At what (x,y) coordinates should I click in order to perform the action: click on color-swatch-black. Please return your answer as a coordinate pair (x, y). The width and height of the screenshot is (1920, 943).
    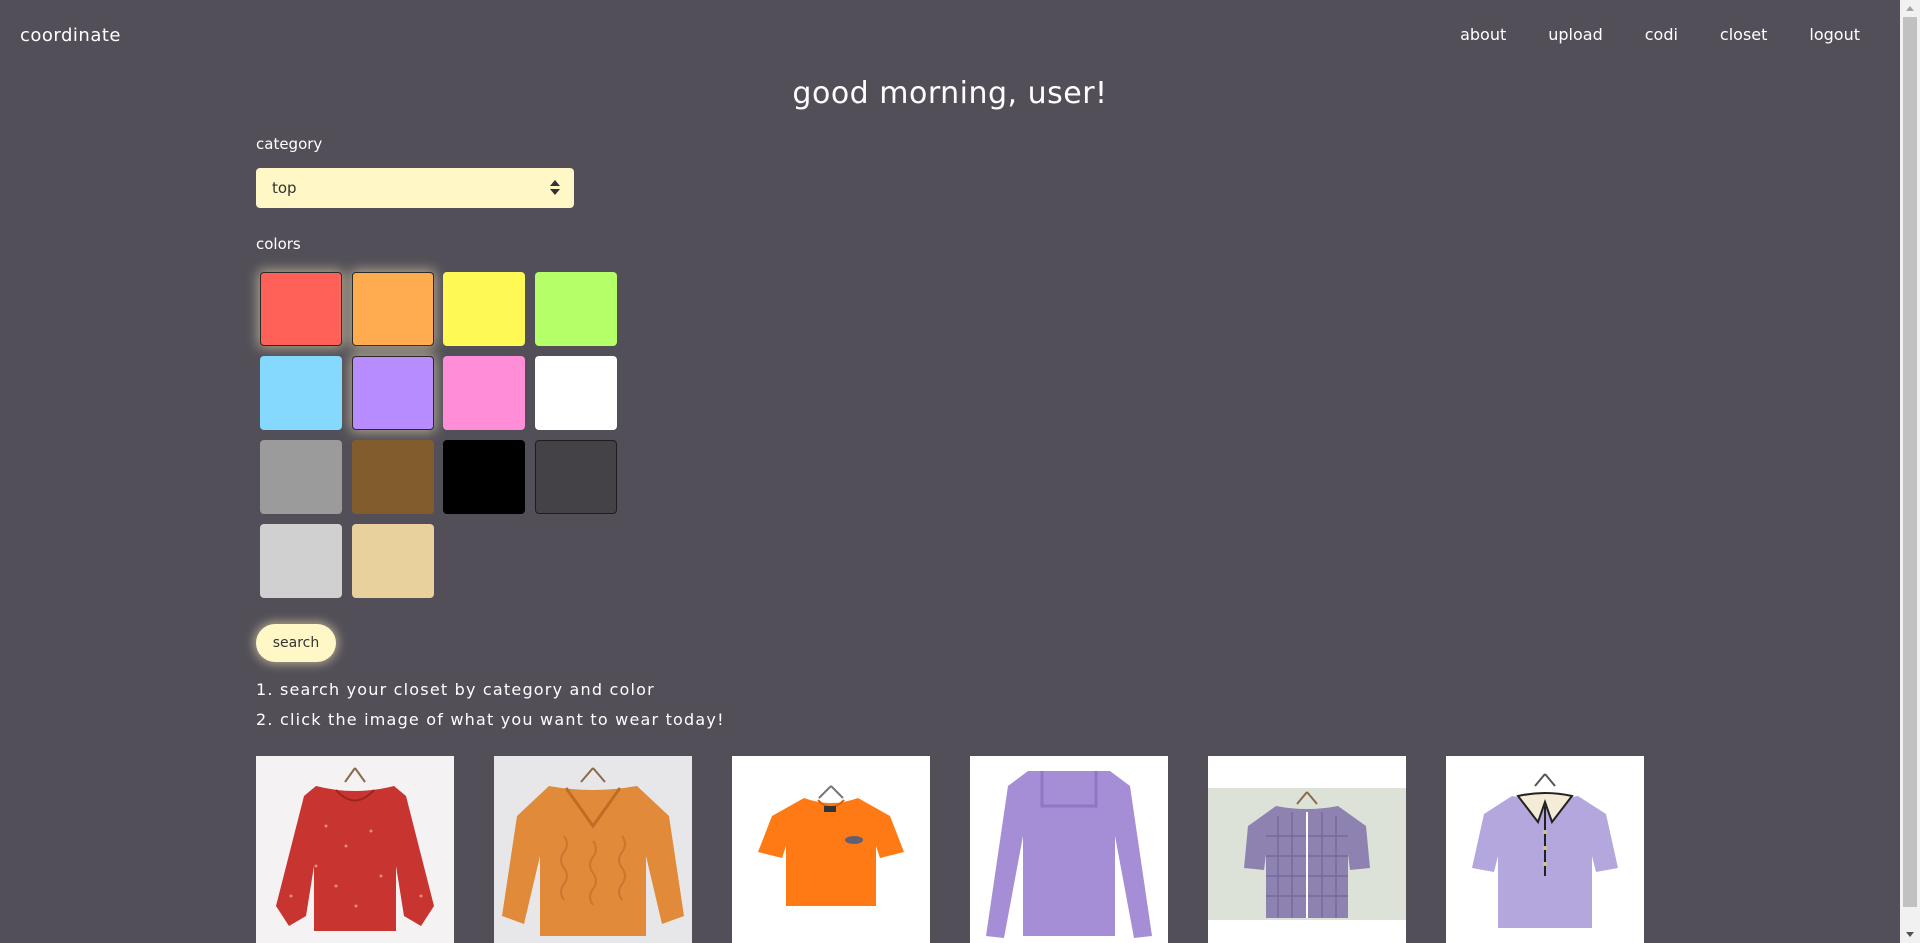
    Looking at the image, I should click on (484, 477).